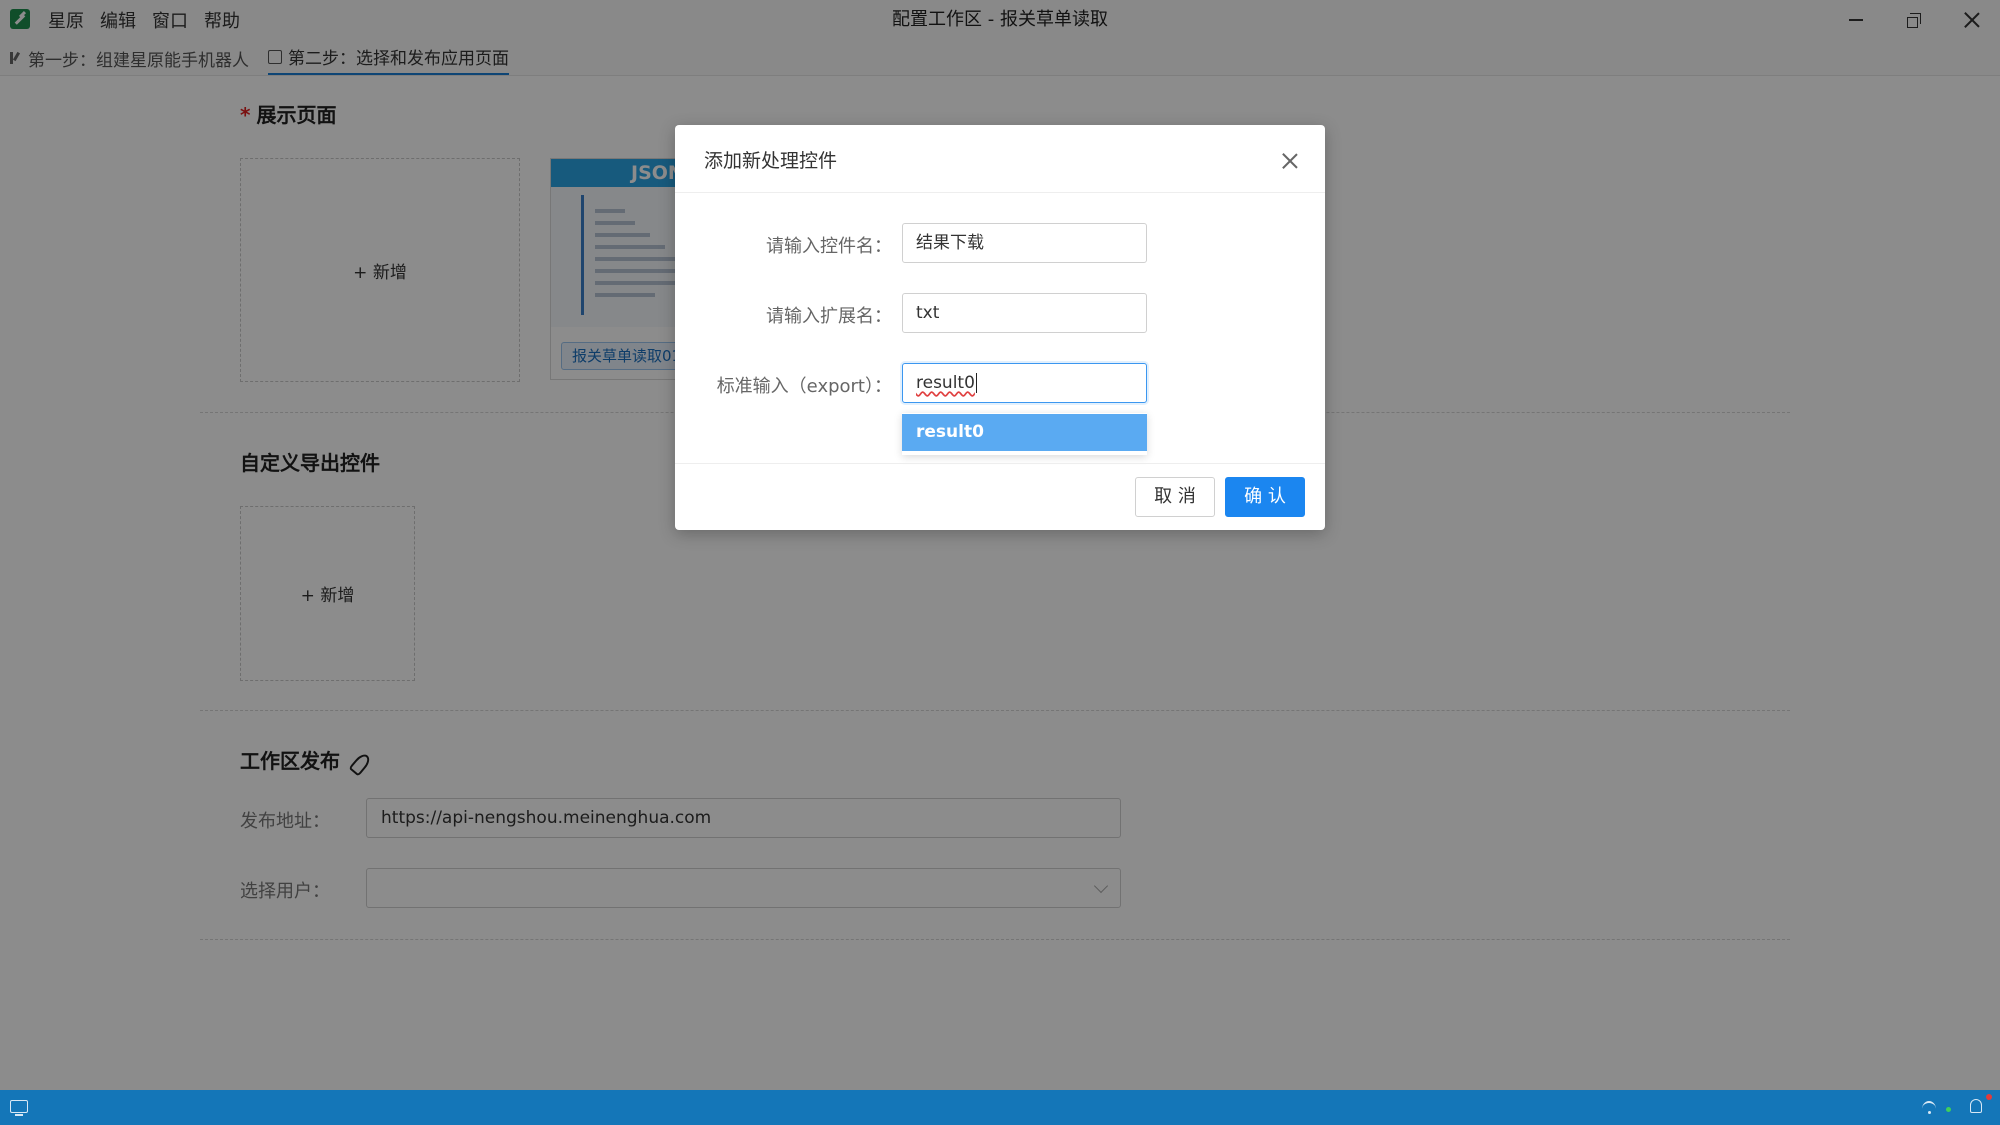  What do you see at coordinates (19, 1108) in the screenshot?
I see `monitor-icon` at bounding box center [19, 1108].